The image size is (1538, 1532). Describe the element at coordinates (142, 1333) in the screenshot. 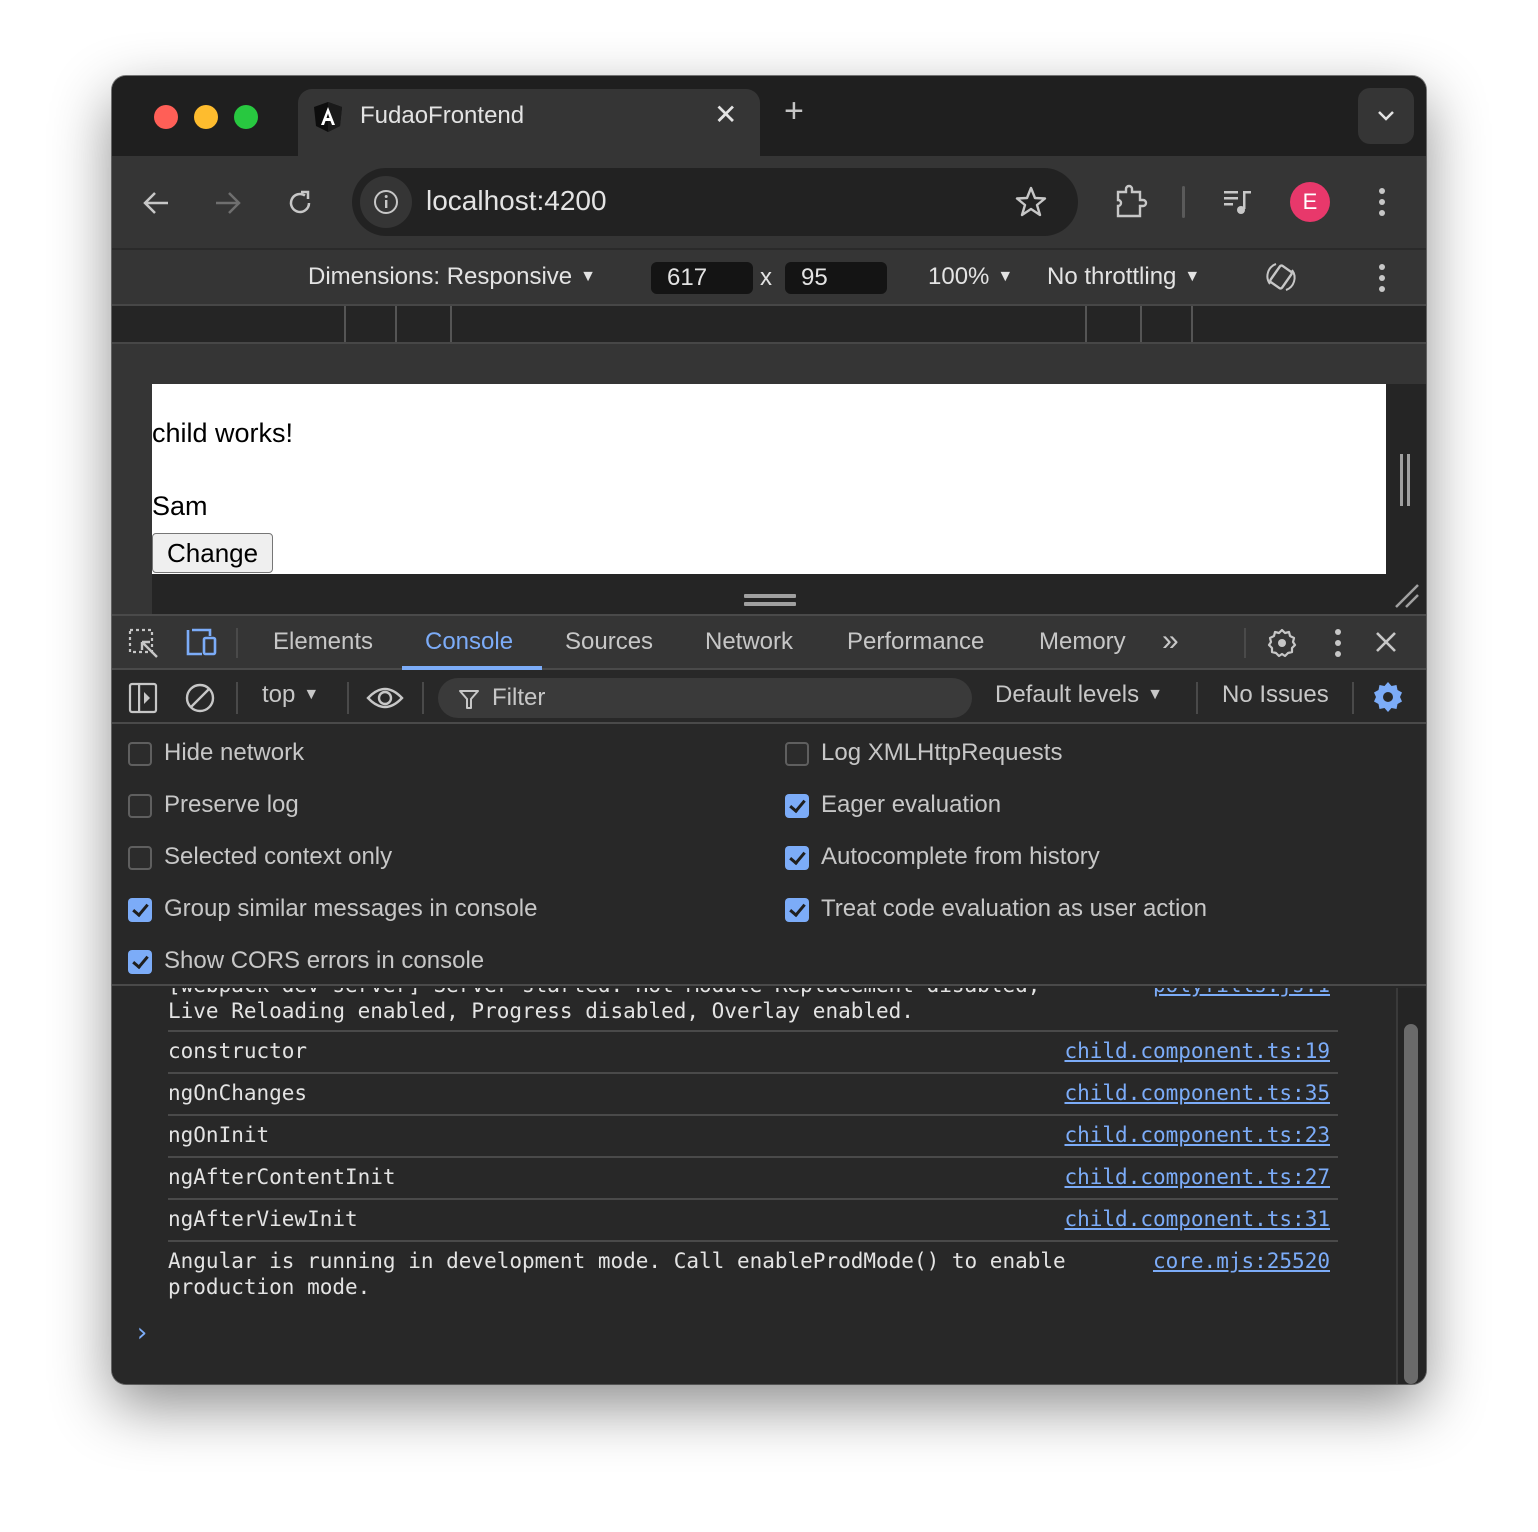

I see `console-prompt-icon: ›` at that location.